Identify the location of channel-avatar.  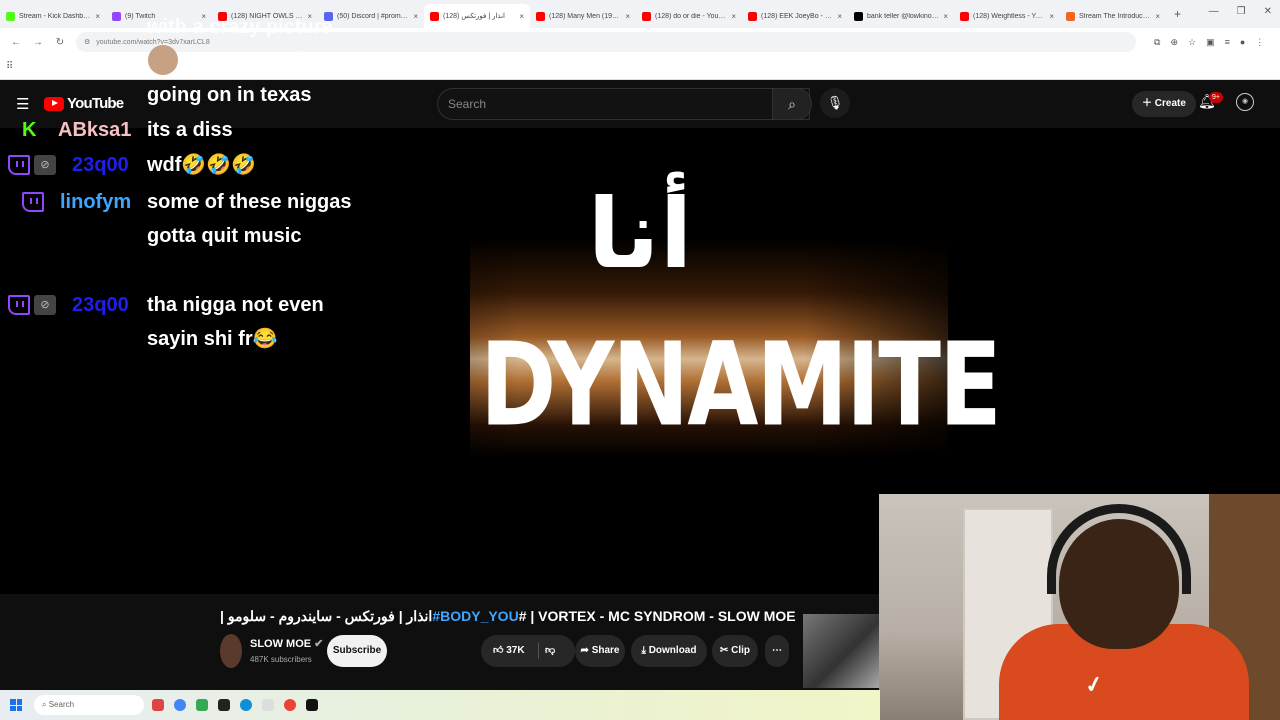
(231, 651).